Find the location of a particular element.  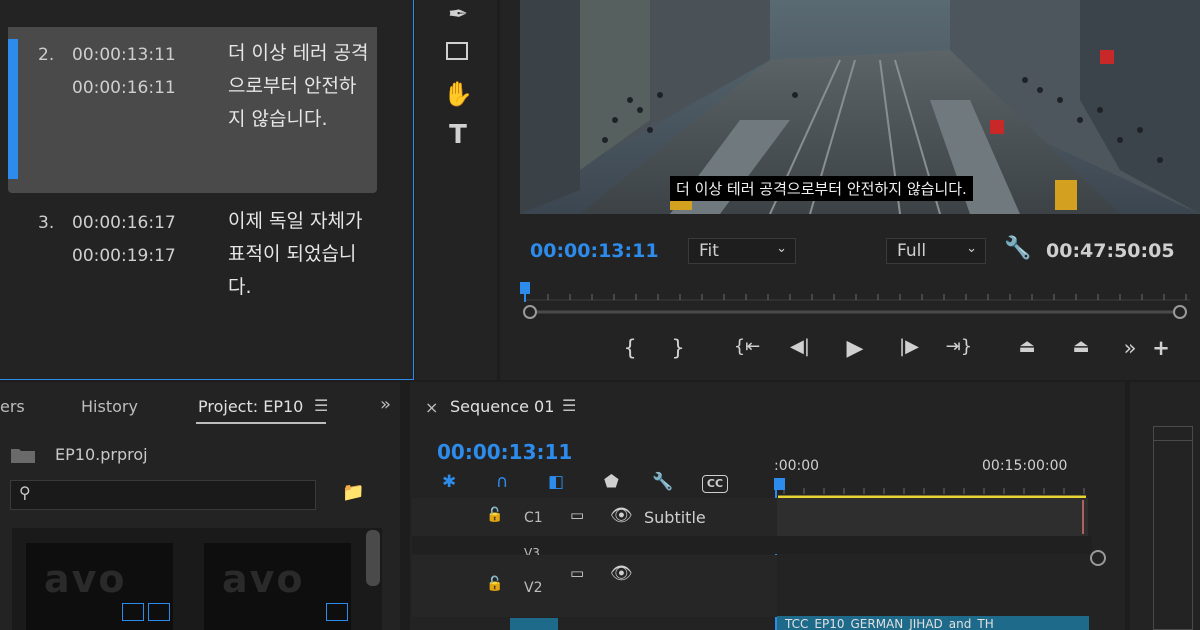

overflow-chevron-icon: » is located at coordinates (385, 404).